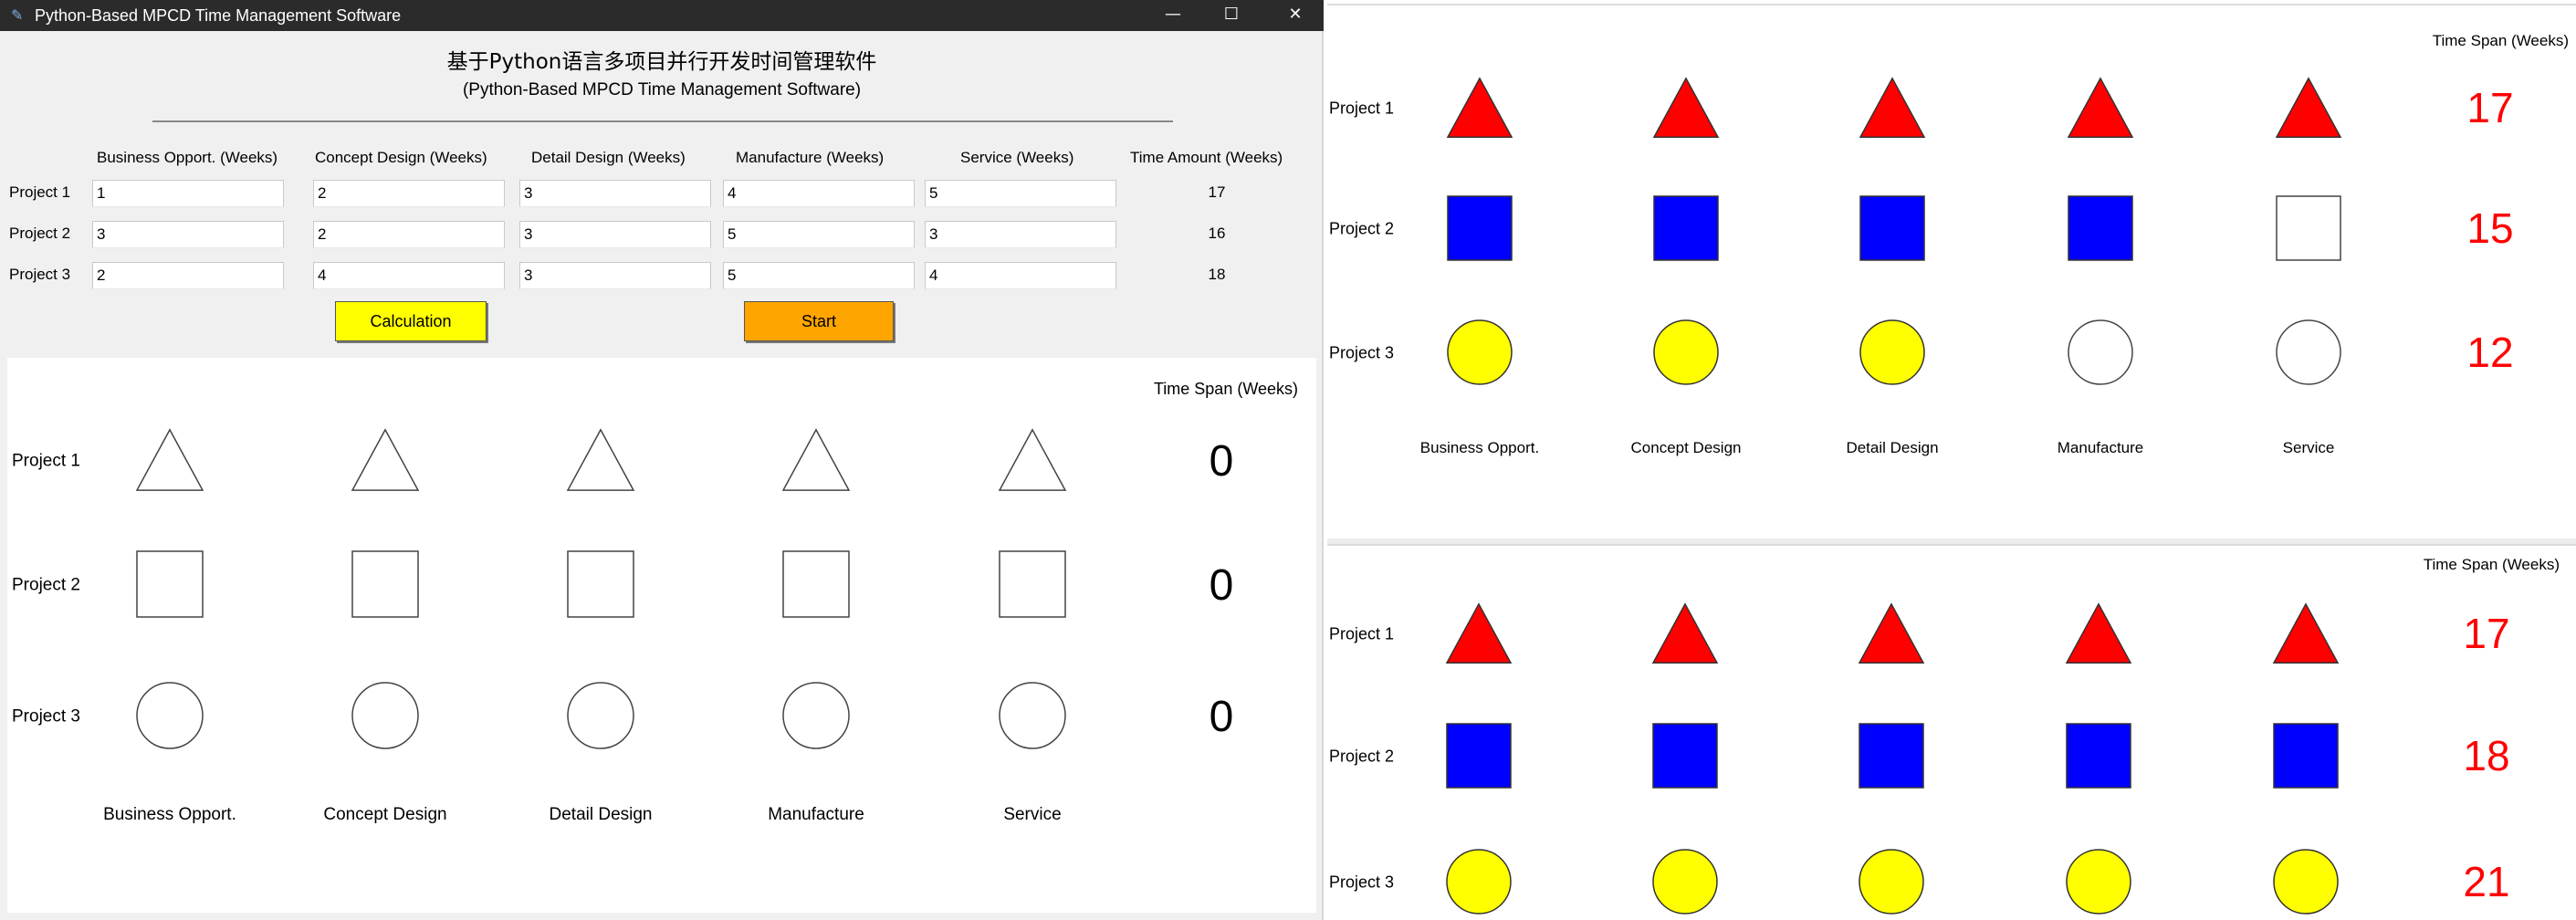 The width and height of the screenshot is (2576, 920). I want to click on time-span-project-3: 21, so click(2486, 881).